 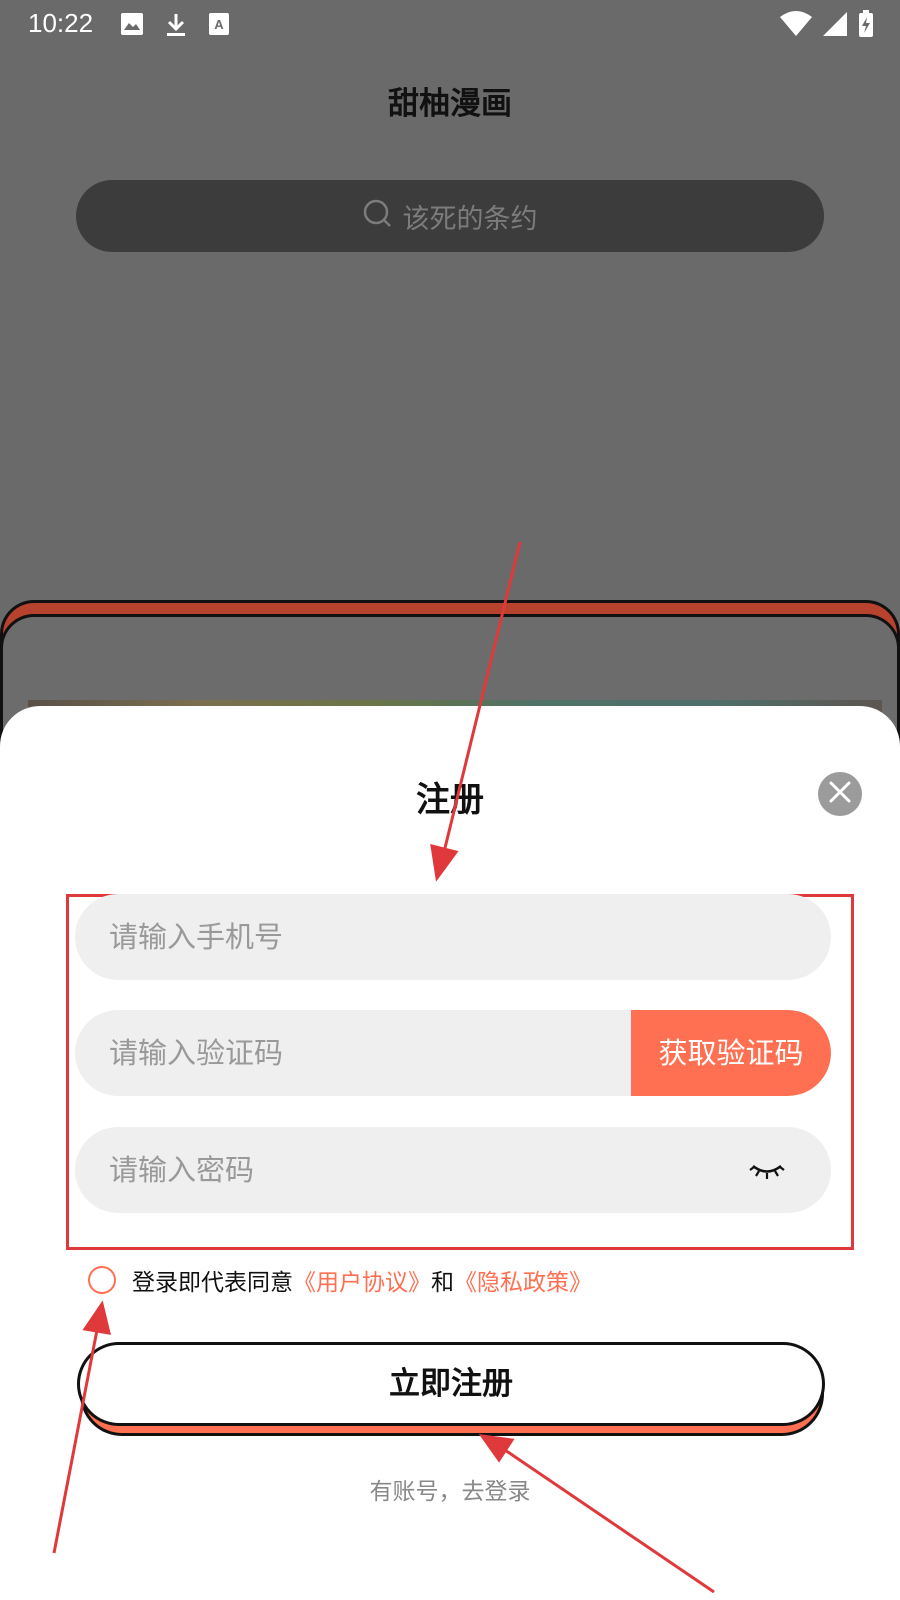 I want to click on agreement-row: 登录即代表同意 《用户协议》 和 《隐私政策》, so click(x=340, y=1280).